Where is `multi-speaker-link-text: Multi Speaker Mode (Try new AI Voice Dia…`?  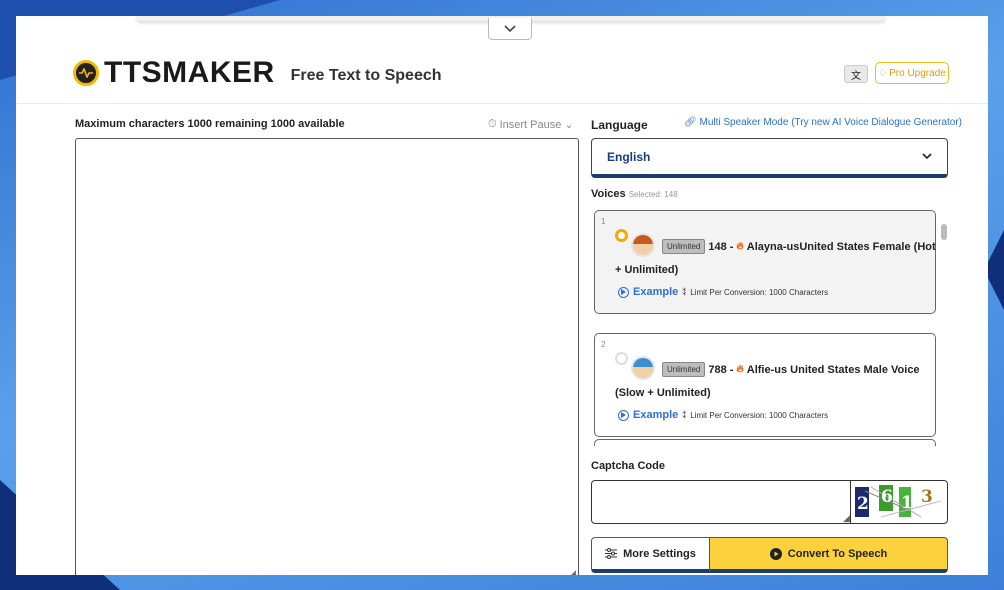
multi-speaker-link-text: Multi Speaker Mode (Try new AI Voice Dia… is located at coordinates (831, 122).